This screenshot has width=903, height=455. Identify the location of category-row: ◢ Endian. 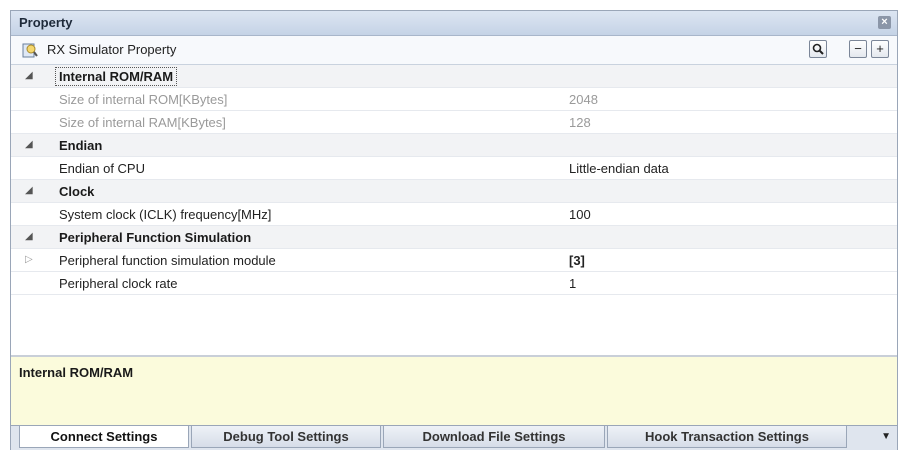
(454, 145).